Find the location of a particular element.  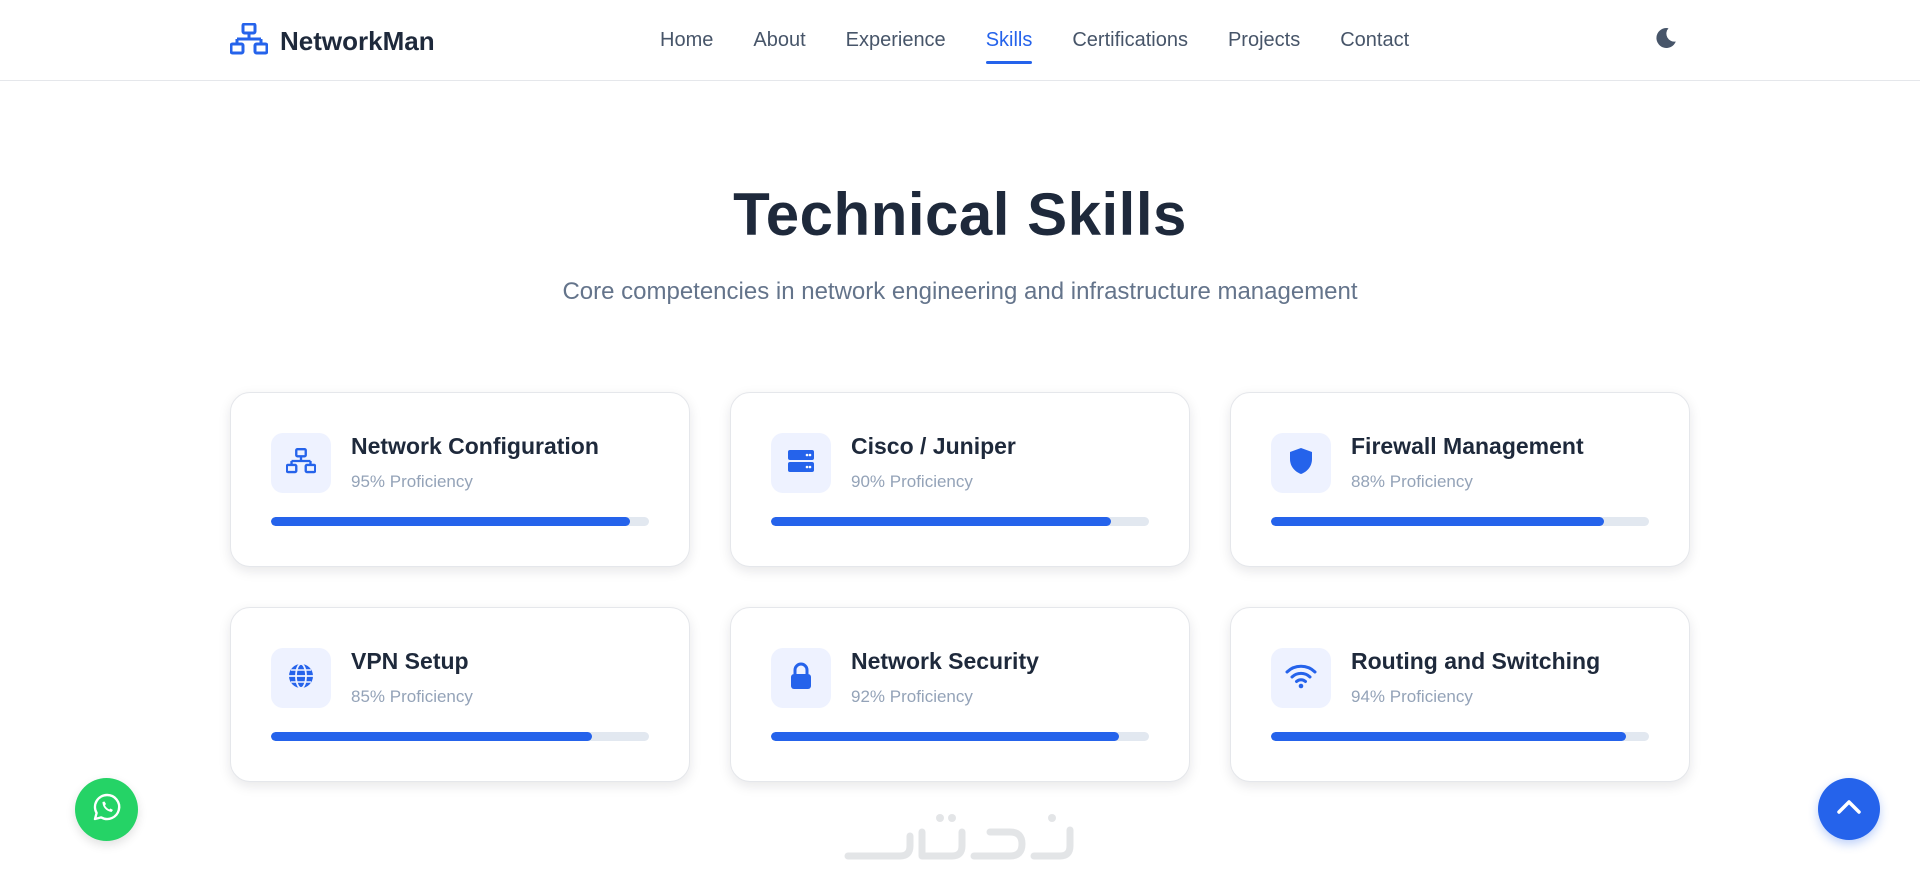

nav-home: Home is located at coordinates (686, 40).